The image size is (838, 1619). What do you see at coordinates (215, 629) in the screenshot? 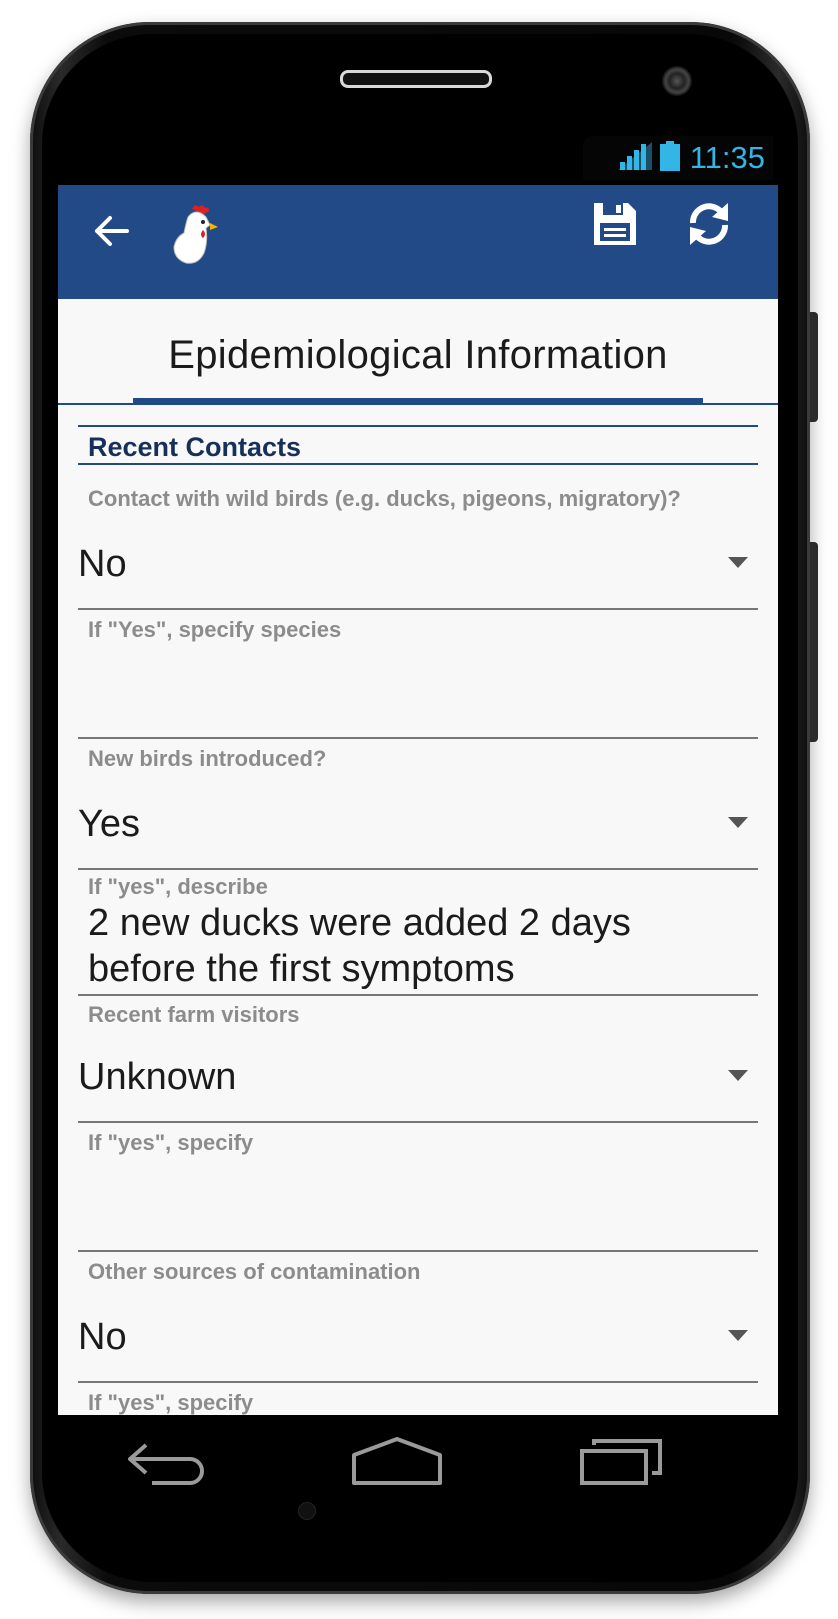
I see `wild-birds-species-label: If "Yes", specify species` at bounding box center [215, 629].